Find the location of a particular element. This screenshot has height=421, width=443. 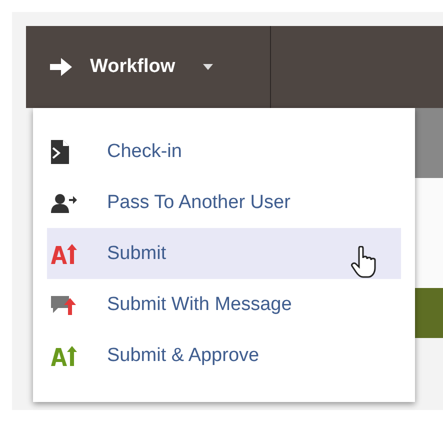

menu-item: Submit is located at coordinates (224, 253).